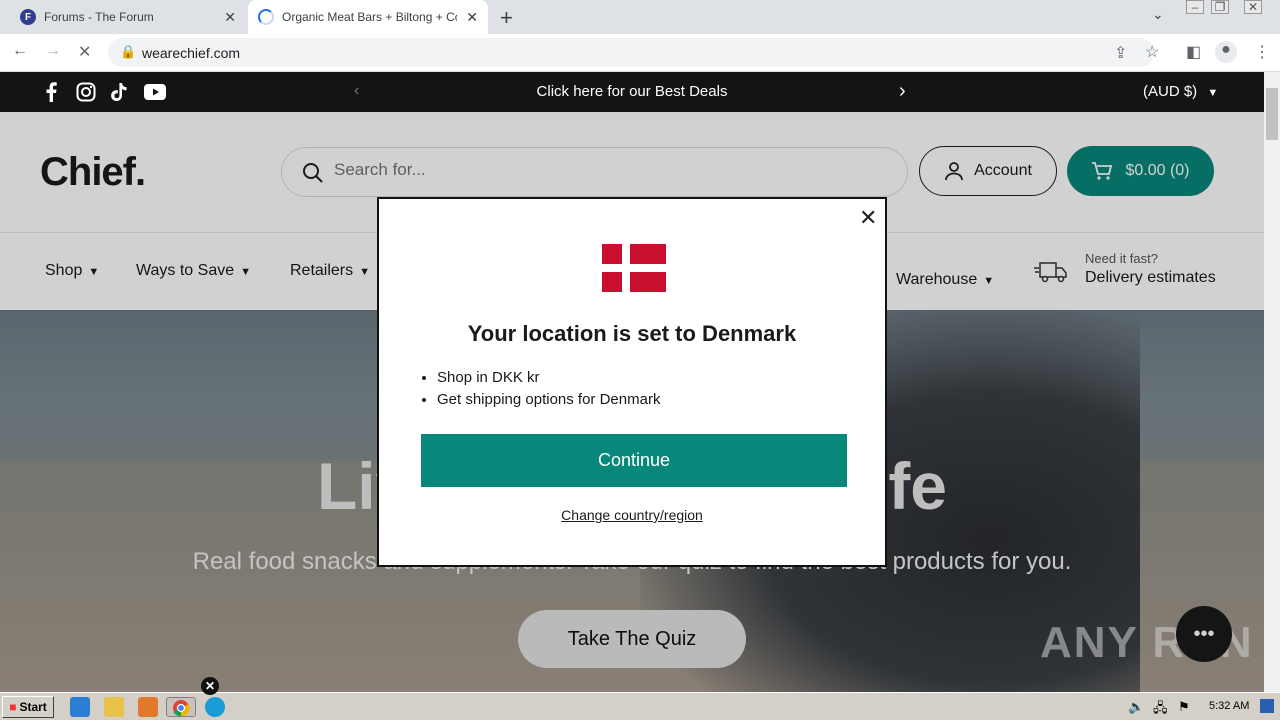  I want to click on folder-icon, so click(114, 707).